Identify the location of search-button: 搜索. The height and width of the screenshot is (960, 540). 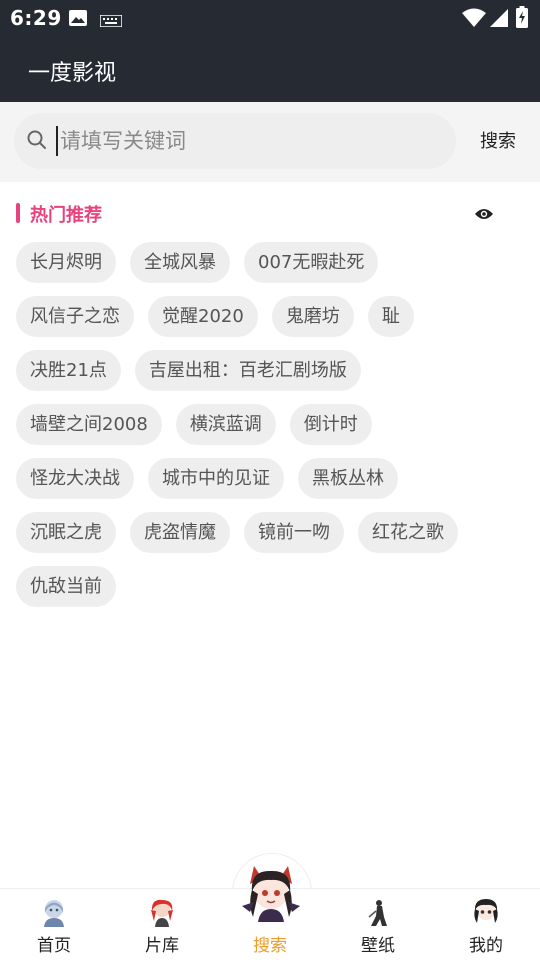
(498, 142).